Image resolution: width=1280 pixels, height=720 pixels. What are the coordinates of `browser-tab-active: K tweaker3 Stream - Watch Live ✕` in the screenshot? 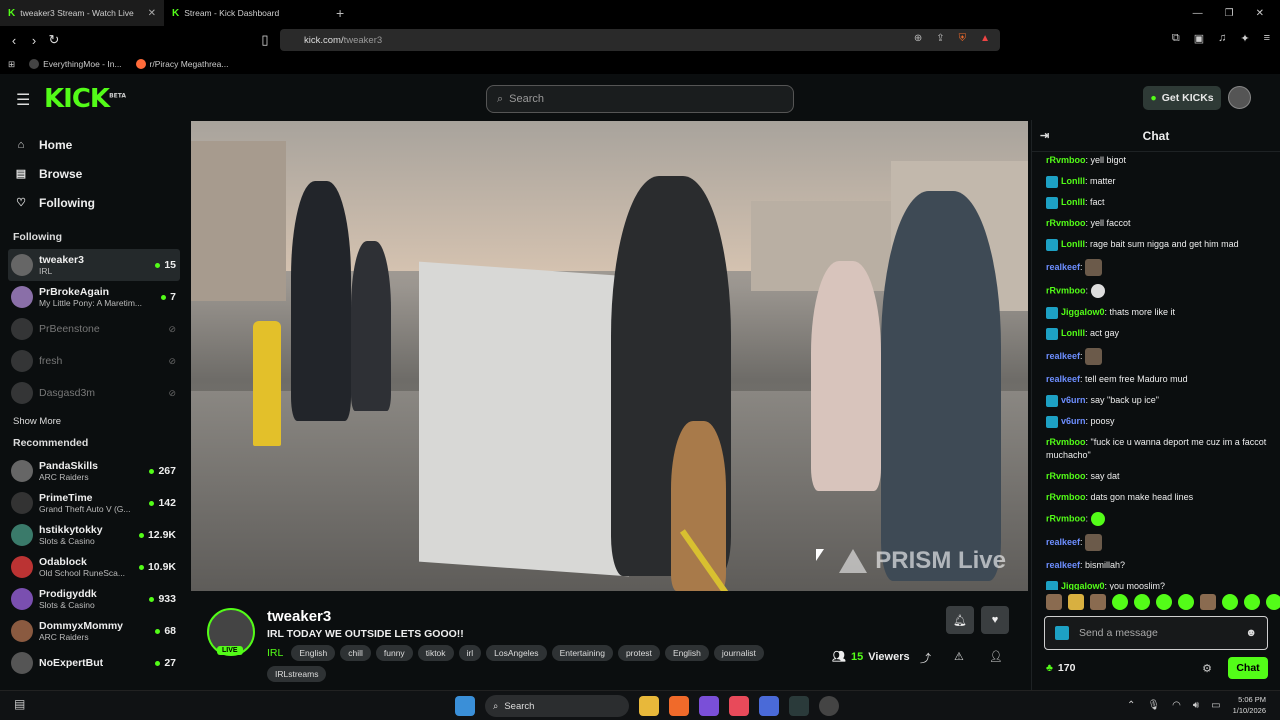 It's located at (82, 13).